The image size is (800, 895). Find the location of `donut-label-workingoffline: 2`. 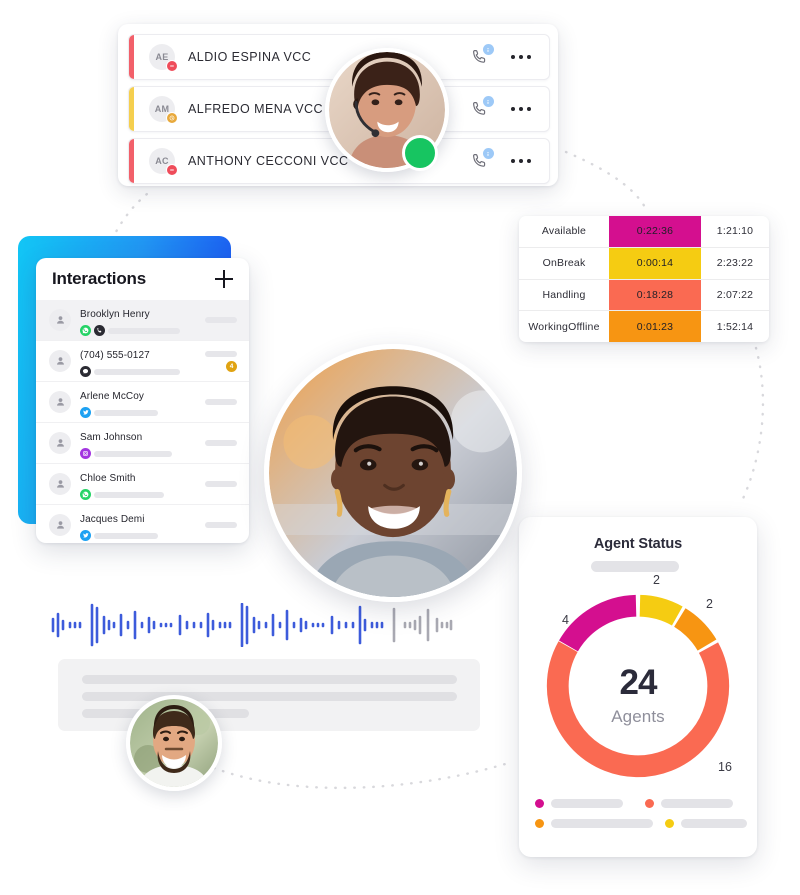

donut-label-workingoffline: 2 is located at coordinates (709, 604).